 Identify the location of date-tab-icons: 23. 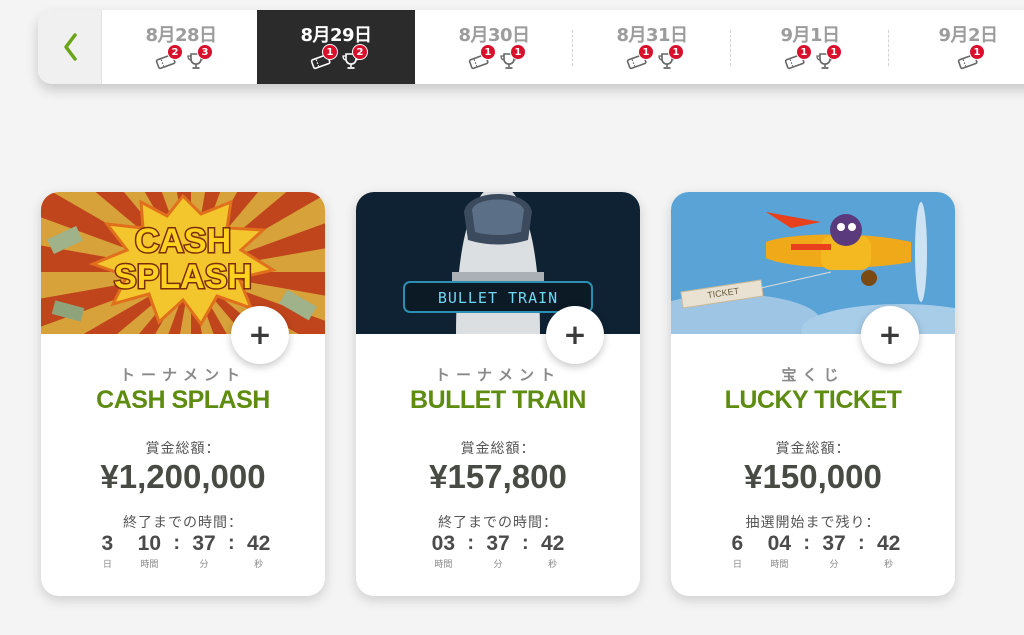
(184, 57).